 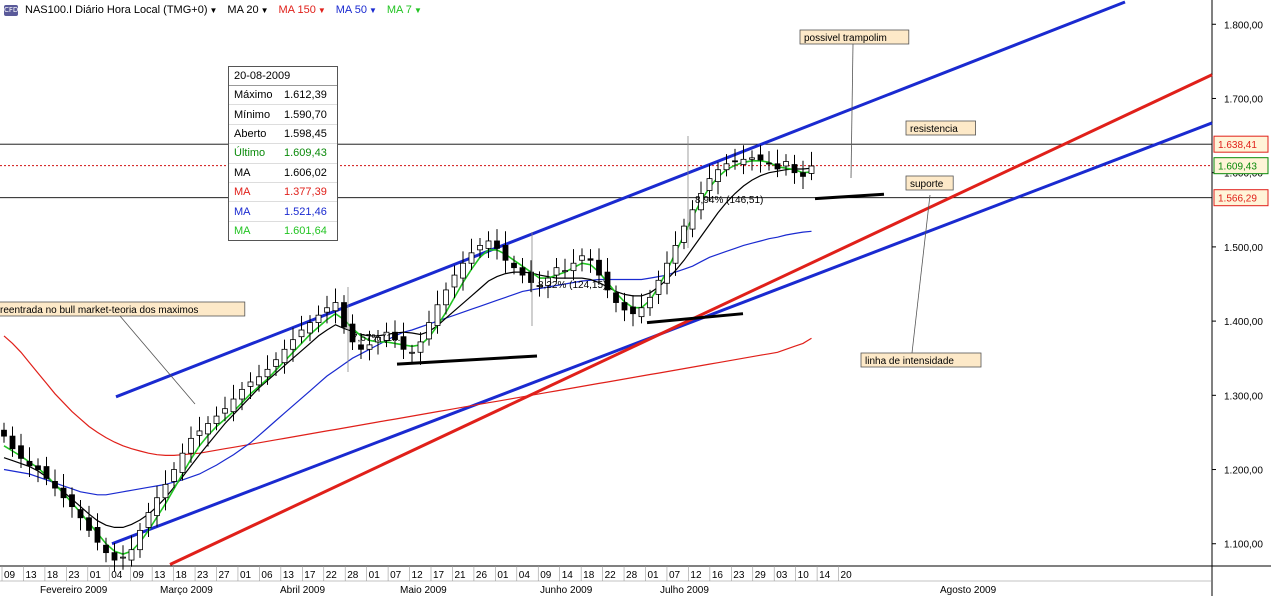 I want to click on info-value: 1.598,45, so click(x=305, y=133).